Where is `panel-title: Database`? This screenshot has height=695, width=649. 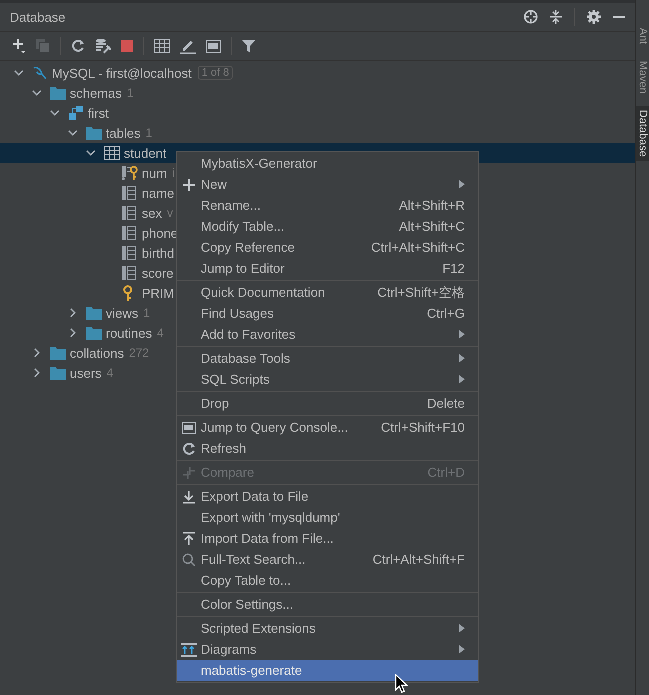
panel-title: Database is located at coordinates (38, 17).